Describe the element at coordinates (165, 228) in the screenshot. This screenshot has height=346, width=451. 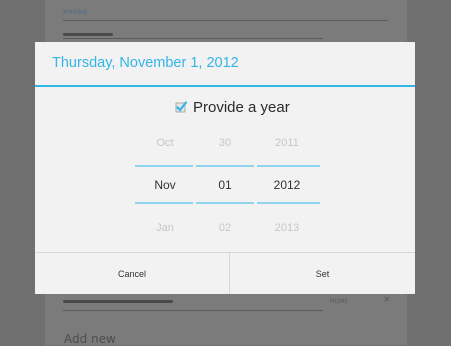
I see `month-next: Jan` at that location.